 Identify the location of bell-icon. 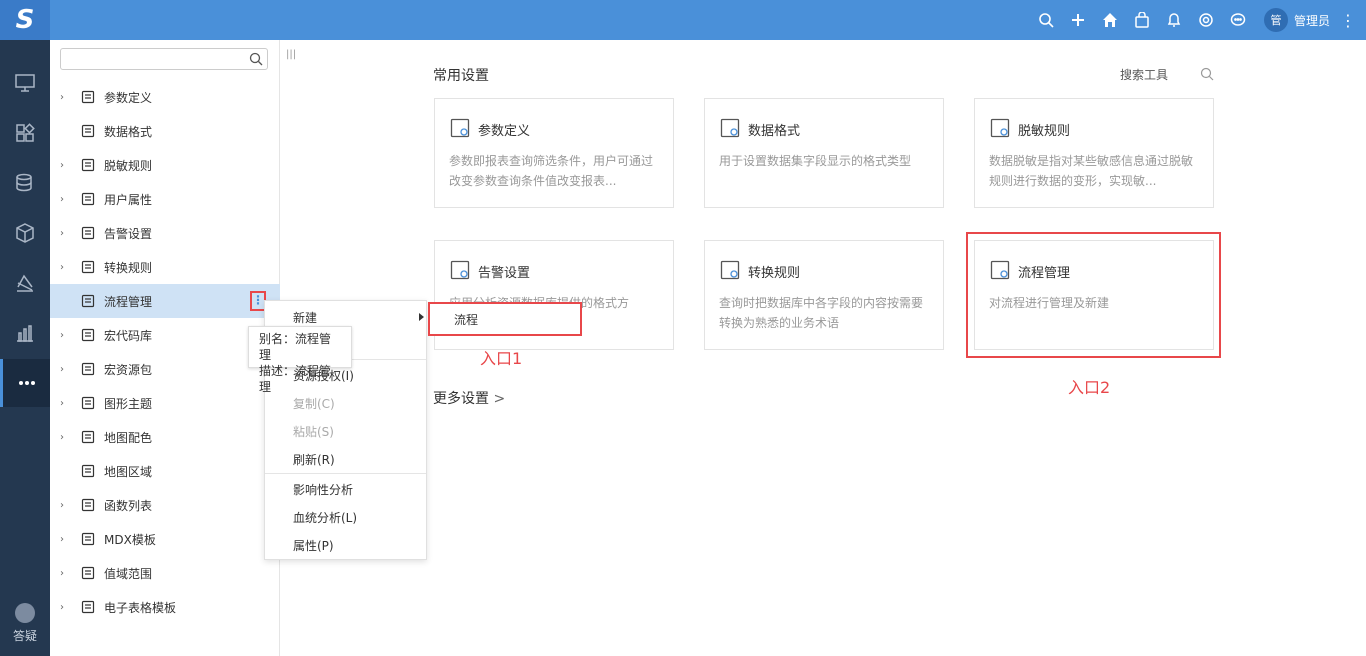
(1174, 20).